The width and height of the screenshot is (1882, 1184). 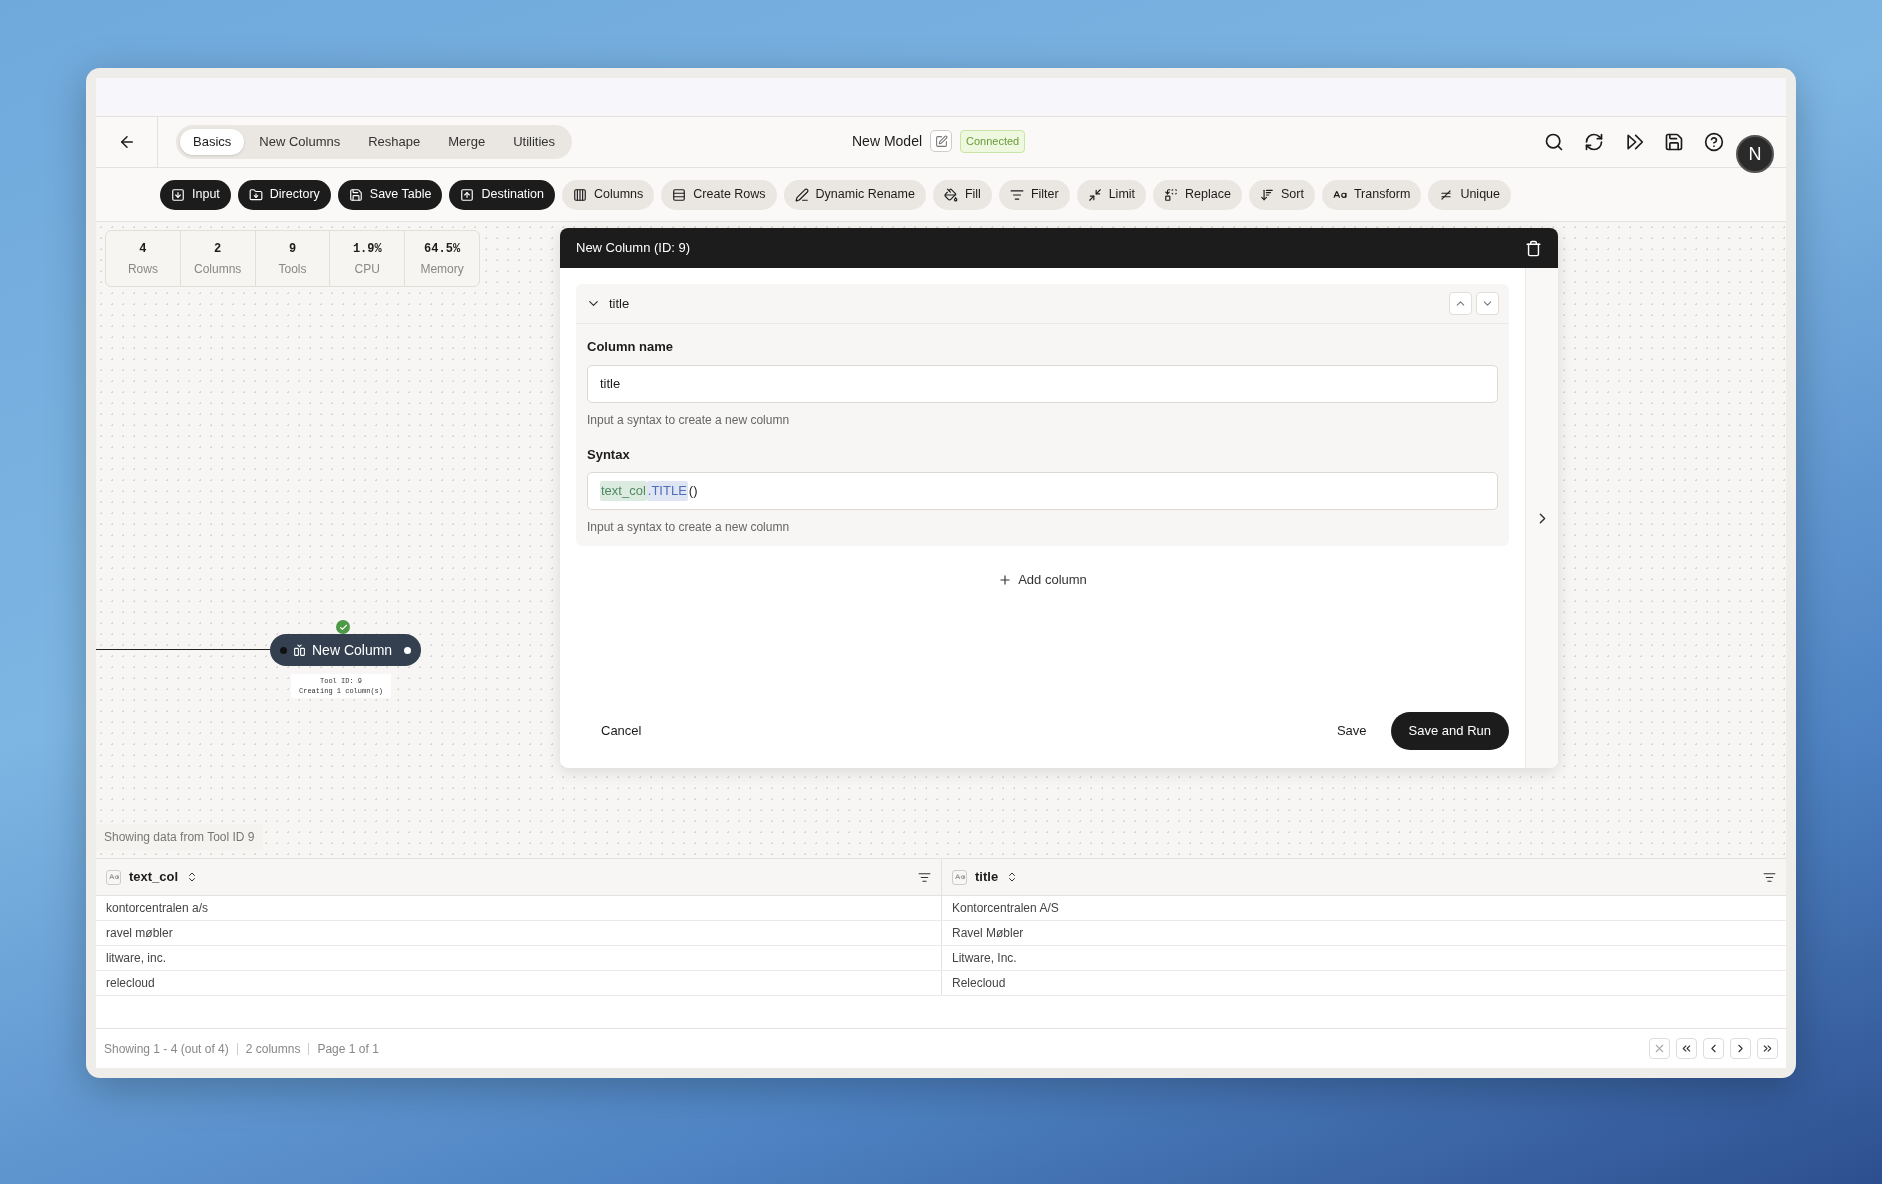 I want to click on toolbar-button: Limit, so click(x=1111, y=194).